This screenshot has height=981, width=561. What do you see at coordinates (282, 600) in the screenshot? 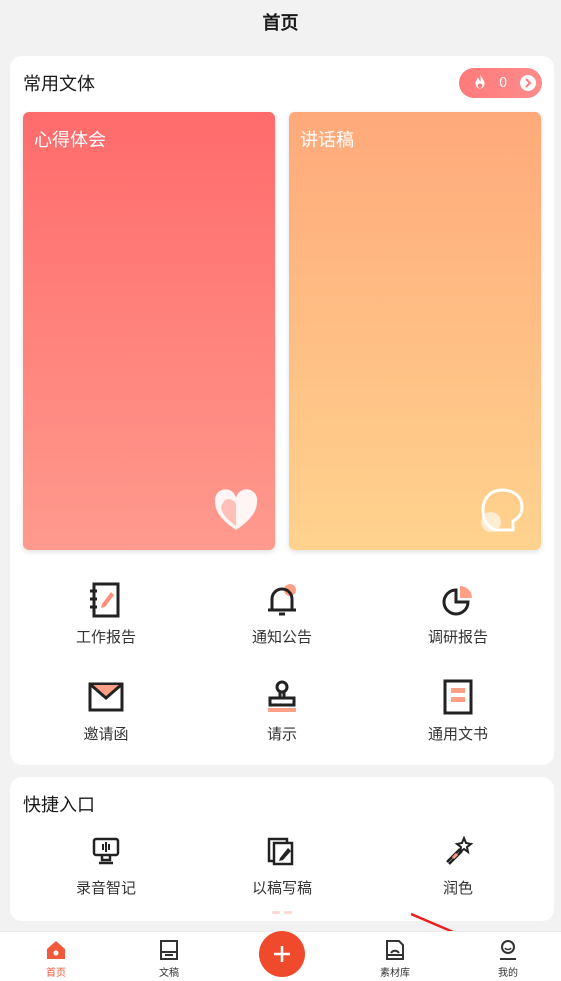
I see `bell-icon` at bounding box center [282, 600].